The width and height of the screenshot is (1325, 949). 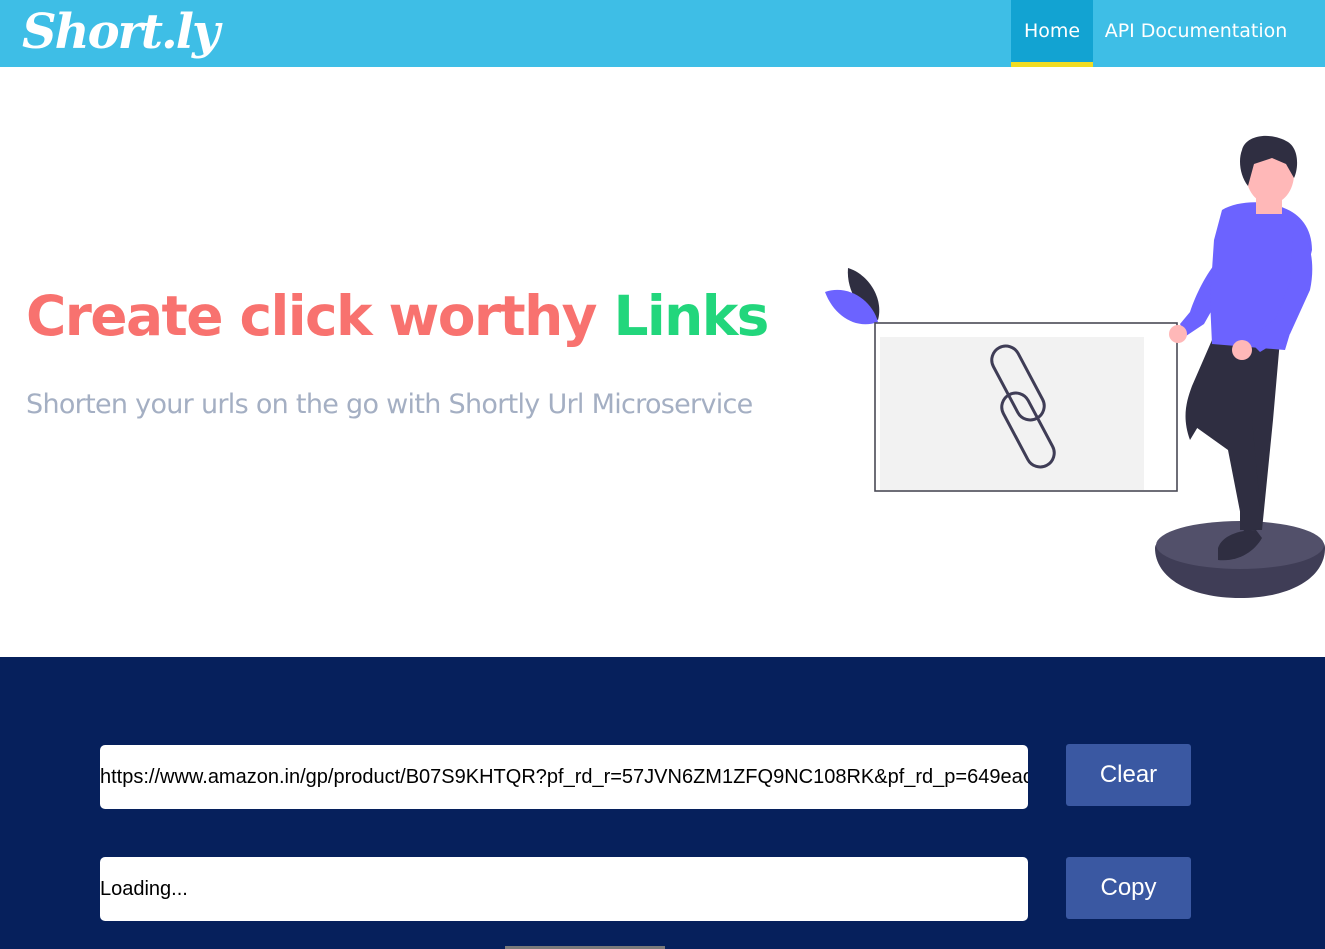 I want to click on nav-home: Home, so click(x=1052, y=33).